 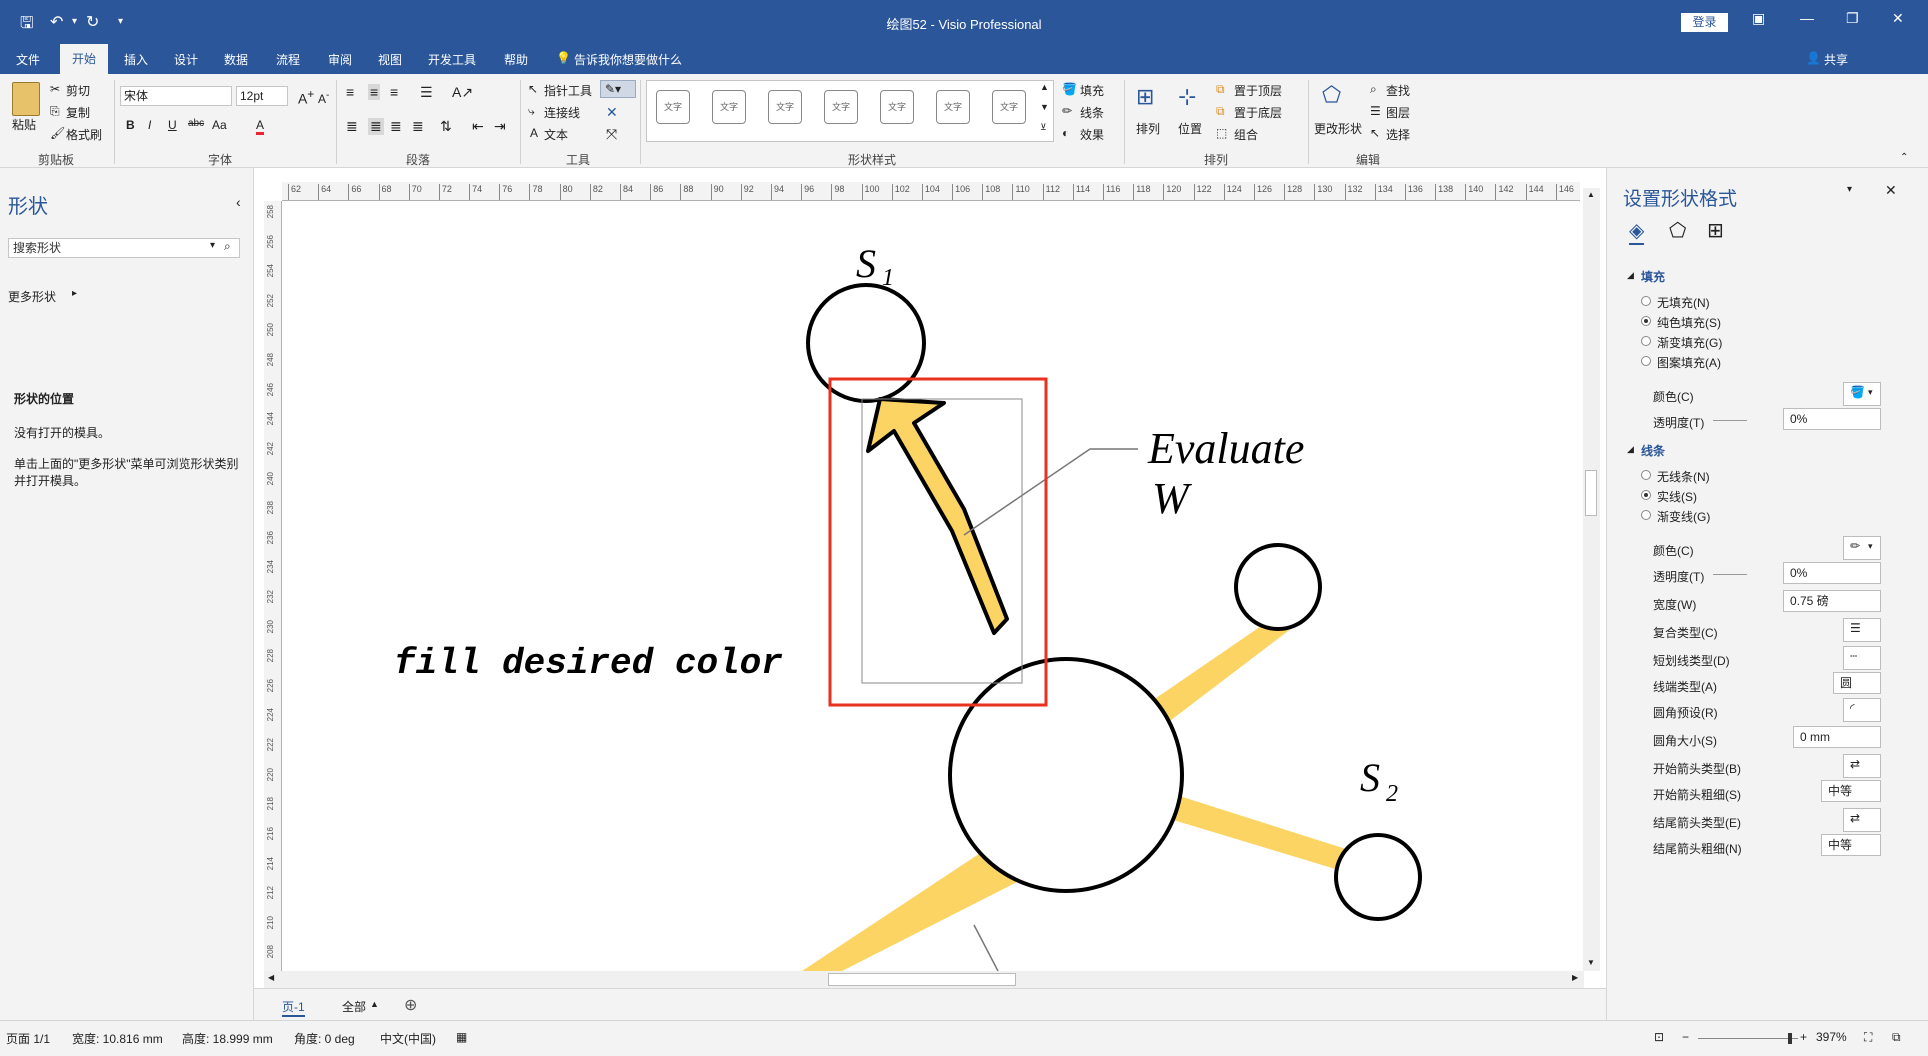 What do you see at coordinates (271, 977) in the screenshot?
I see `scroll-left-icon: ◀` at bounding box center [271, 977].